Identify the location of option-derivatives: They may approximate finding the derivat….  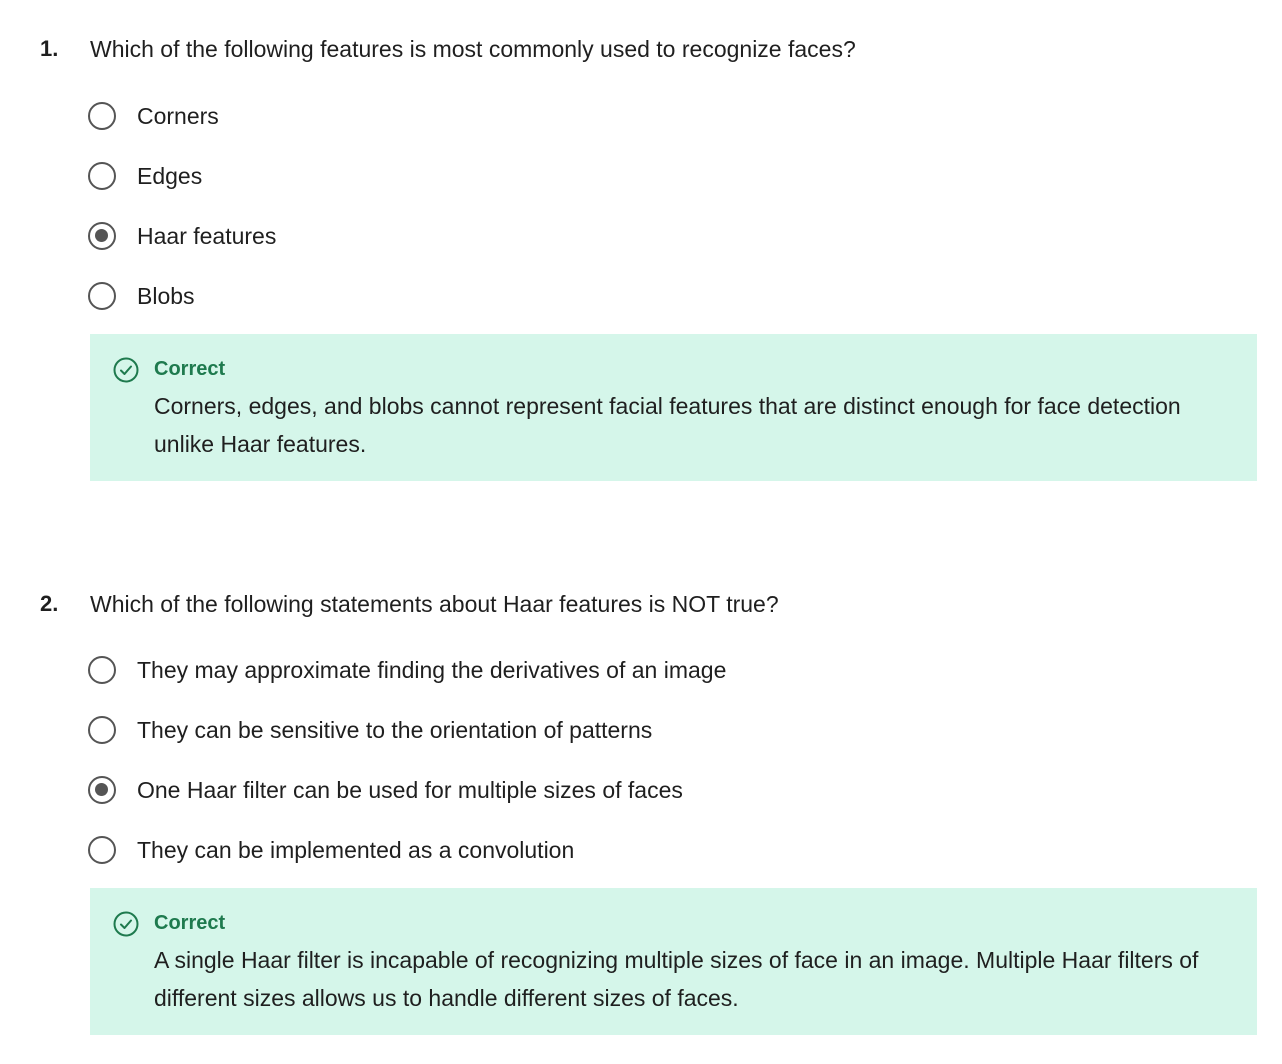
(407, 670).